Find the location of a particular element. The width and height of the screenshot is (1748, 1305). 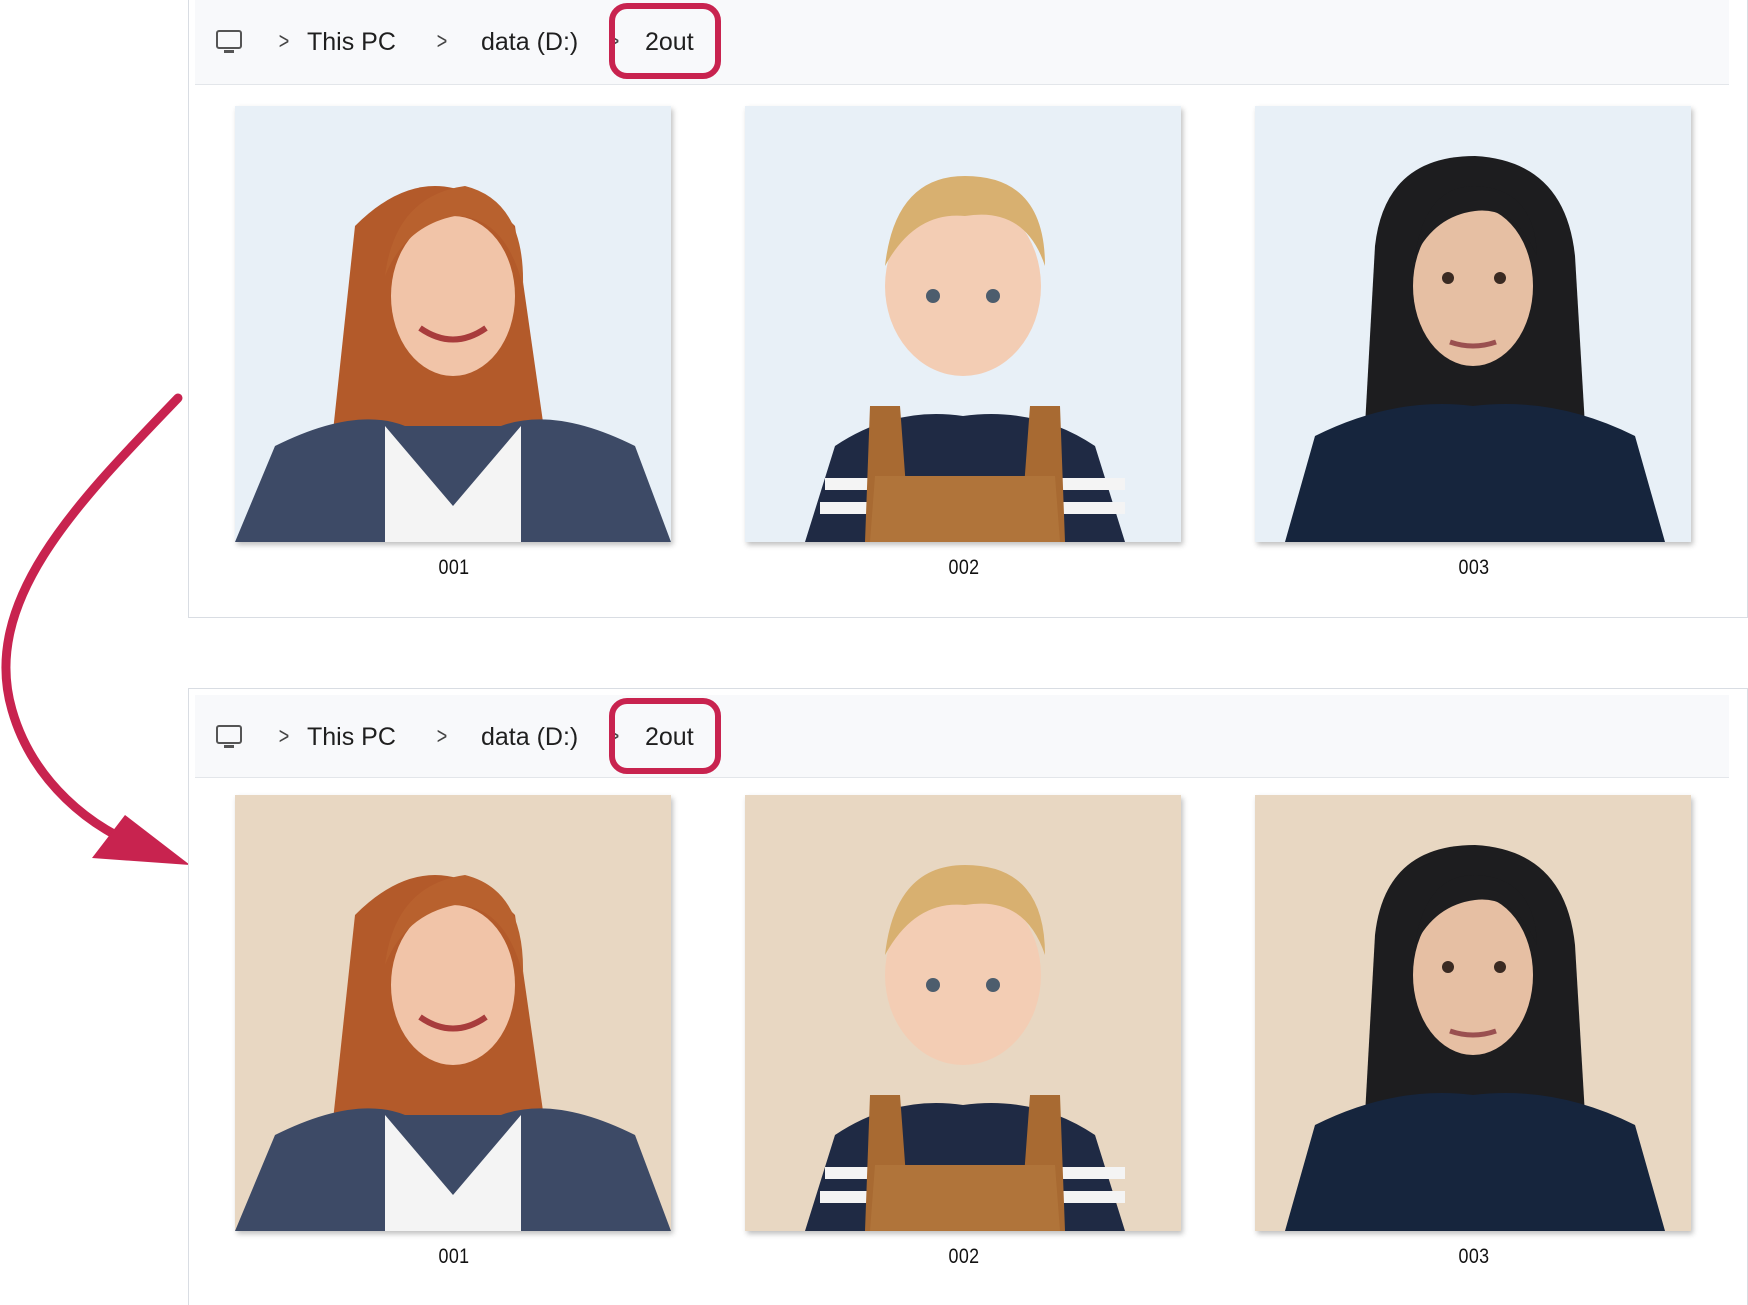

curved-arrow-icon is located at coordinates (95, 629).